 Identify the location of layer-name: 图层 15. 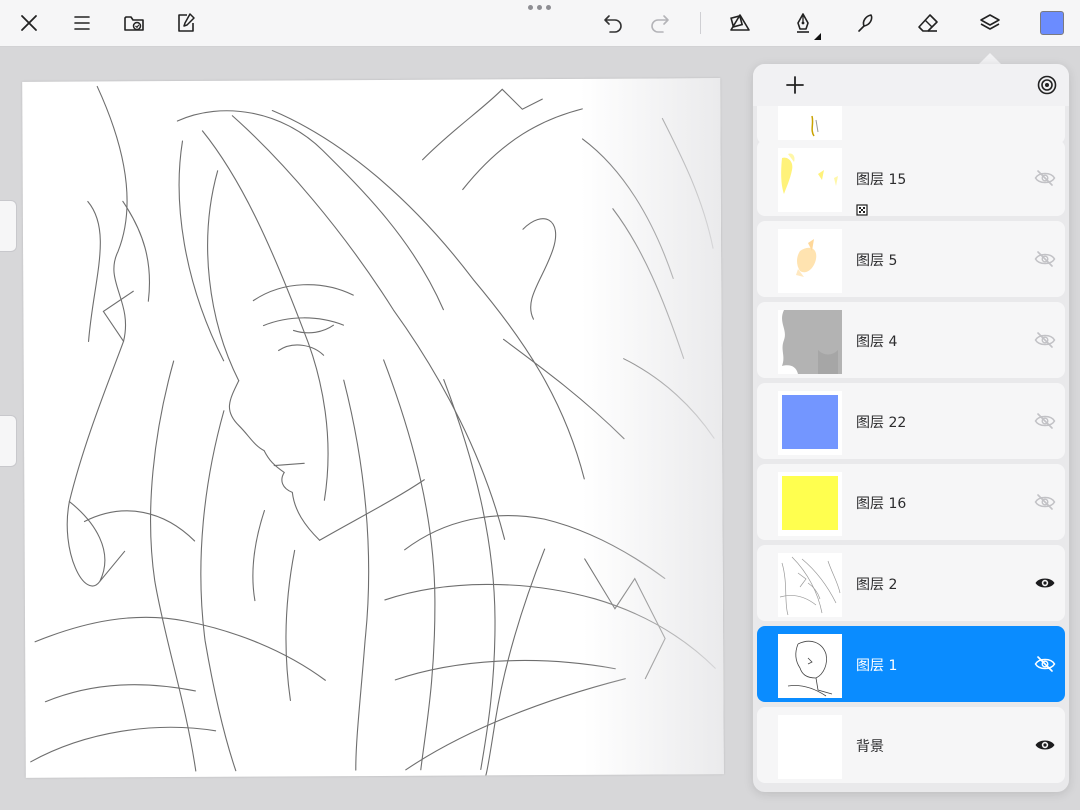
(881, 180).